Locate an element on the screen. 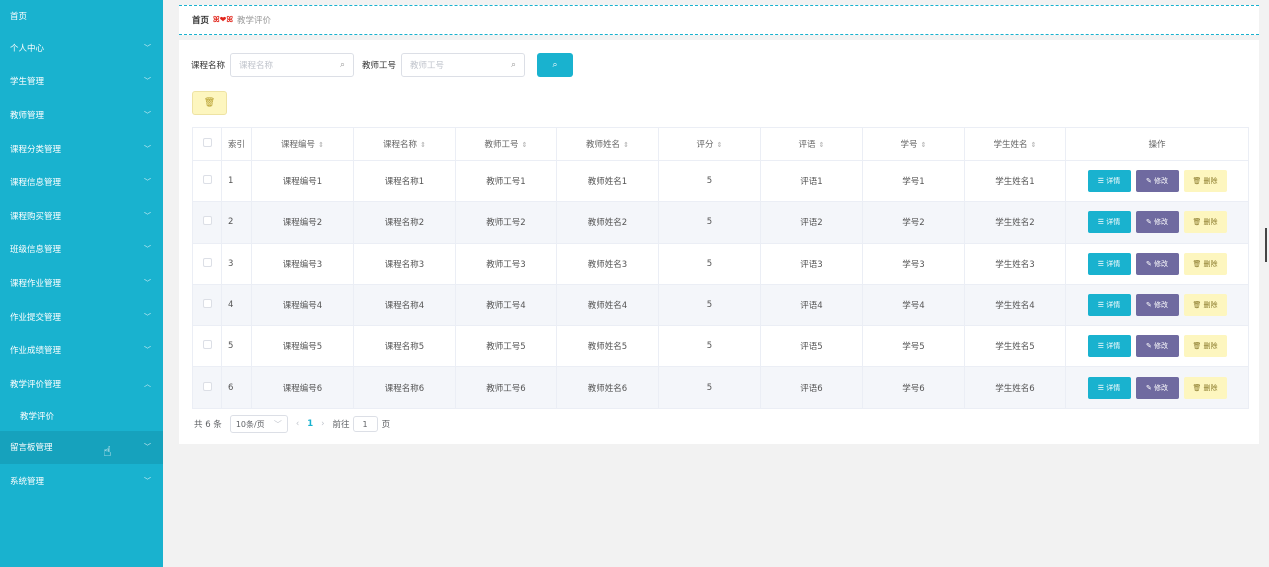 This screenshot has height=567, width=1269. cell-student-id: 学号6 is located at coordinates (913, 387).